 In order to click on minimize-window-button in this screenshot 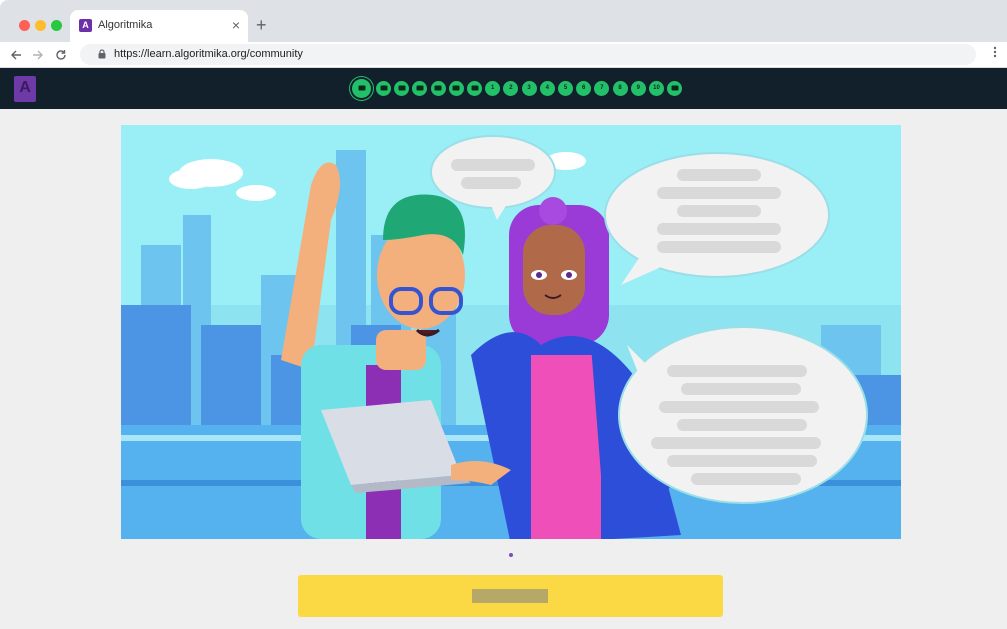, I will do `click(40, 25)`.